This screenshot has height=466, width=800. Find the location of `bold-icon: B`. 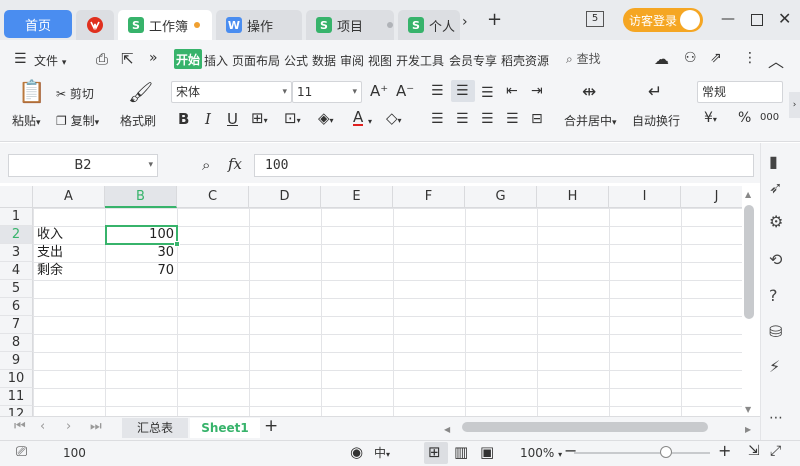

bold-icon: B is located at coordinates (183, 119).